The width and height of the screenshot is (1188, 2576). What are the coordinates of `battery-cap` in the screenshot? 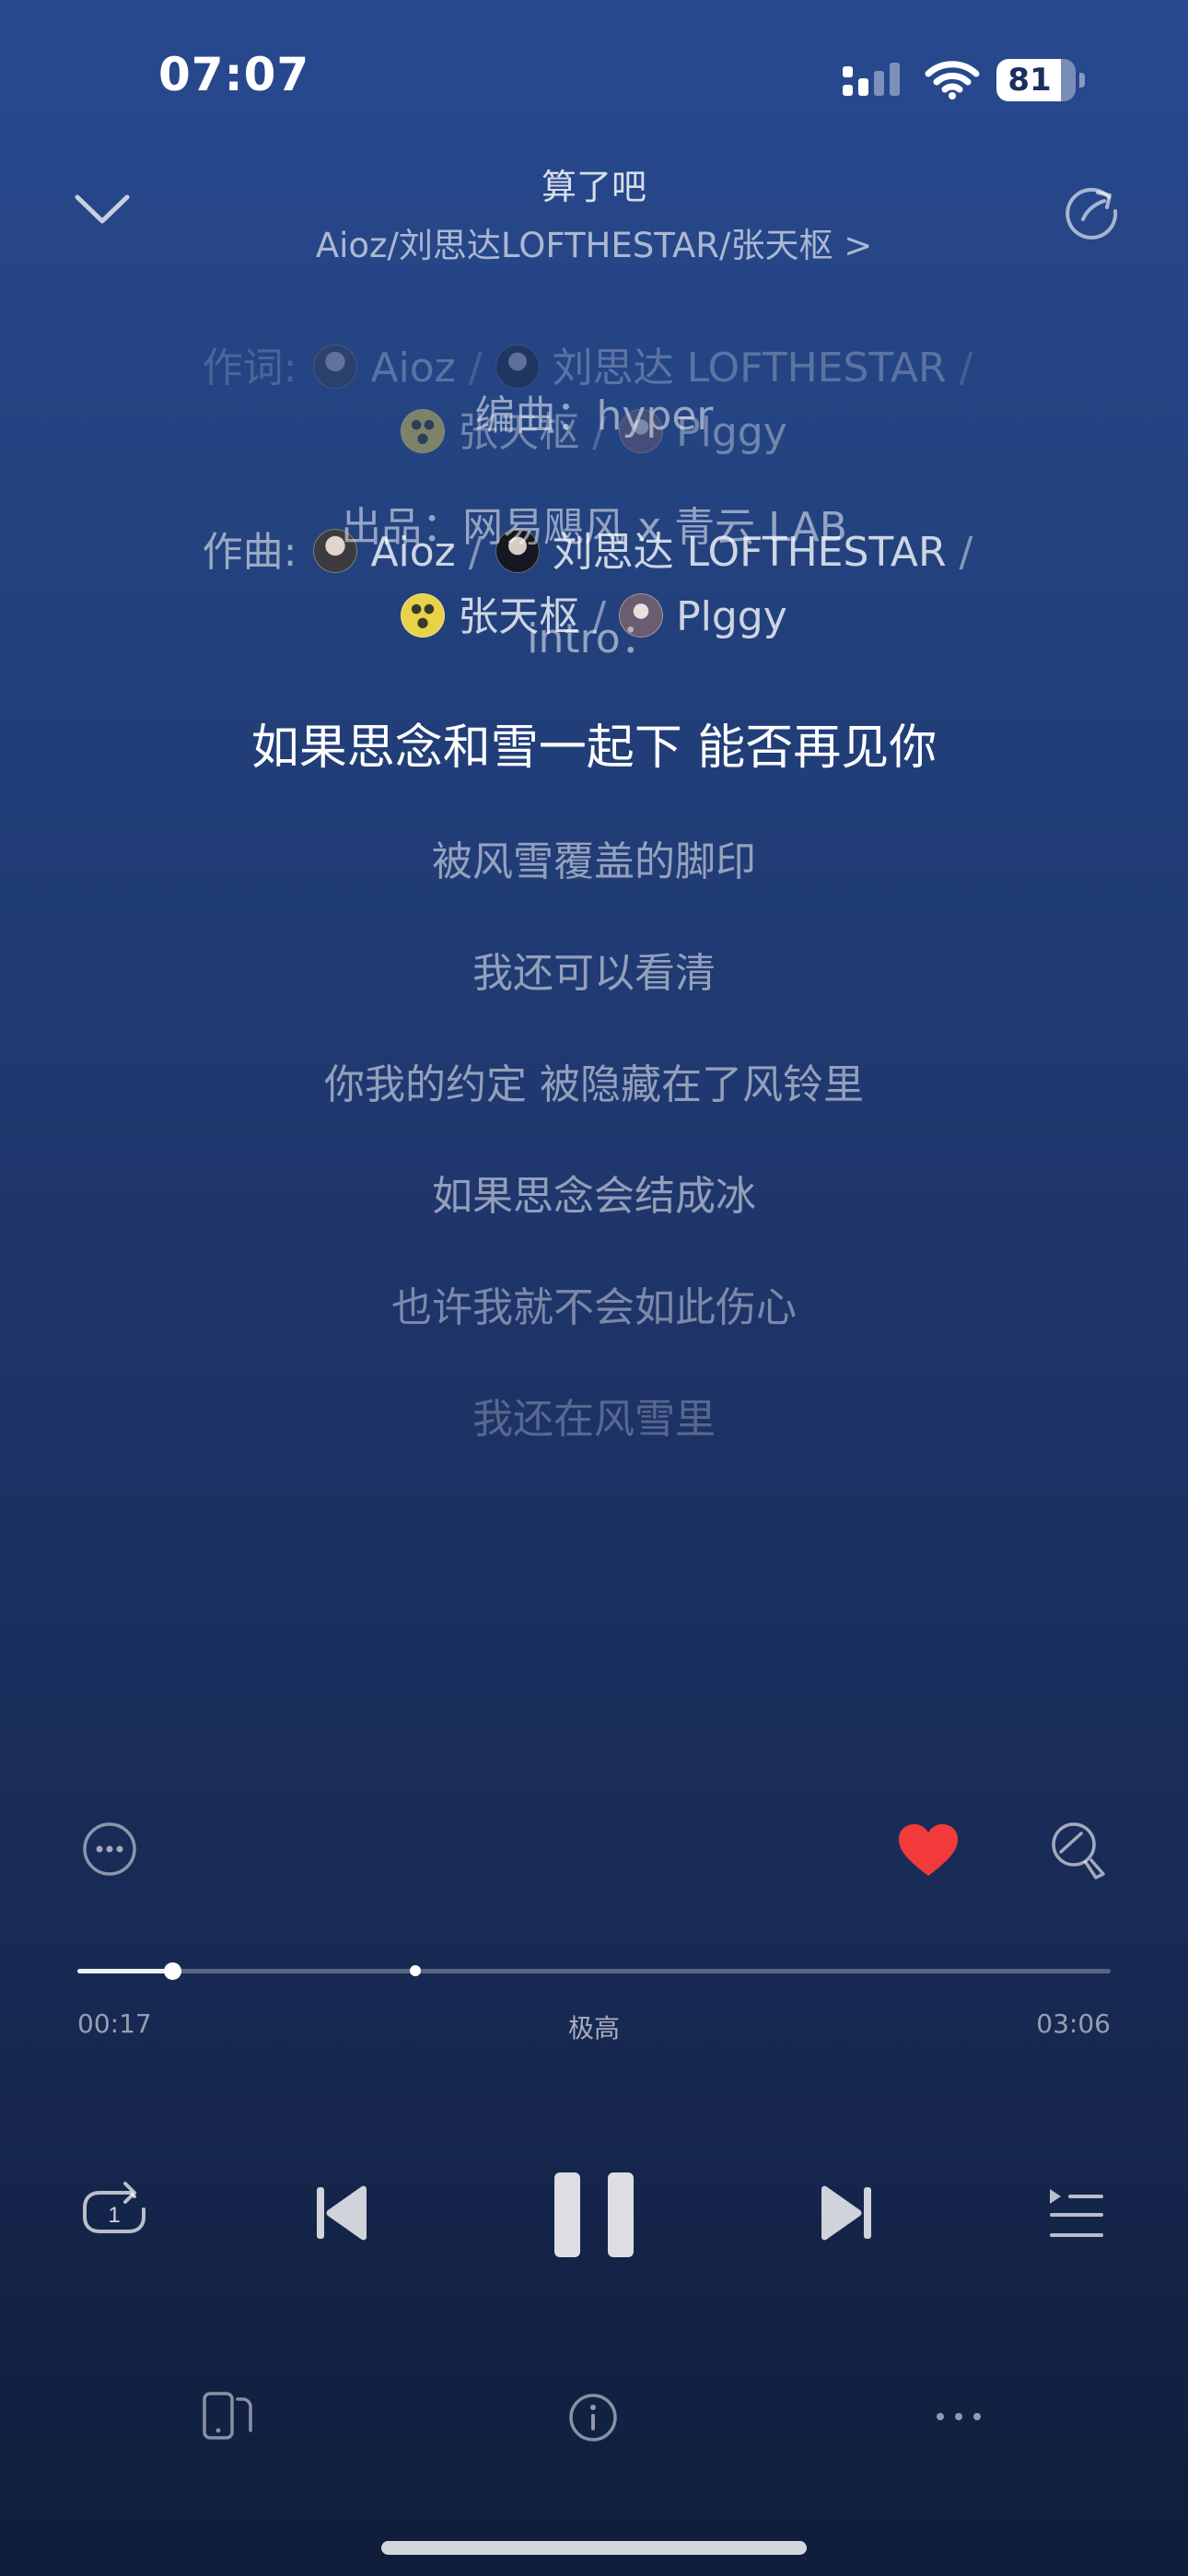 It's located at (1082, 80).